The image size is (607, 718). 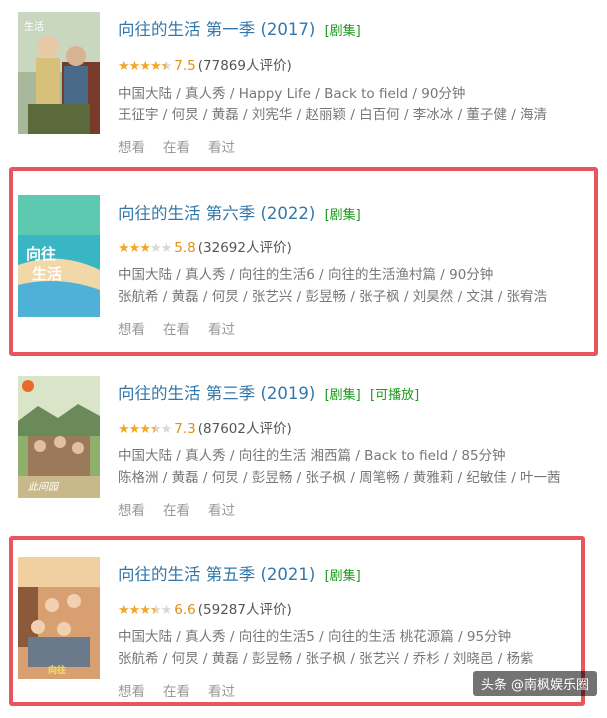 I want to click on movie-title-link: 向往的生活 第一季 (2017), so click(x=216, y=29).